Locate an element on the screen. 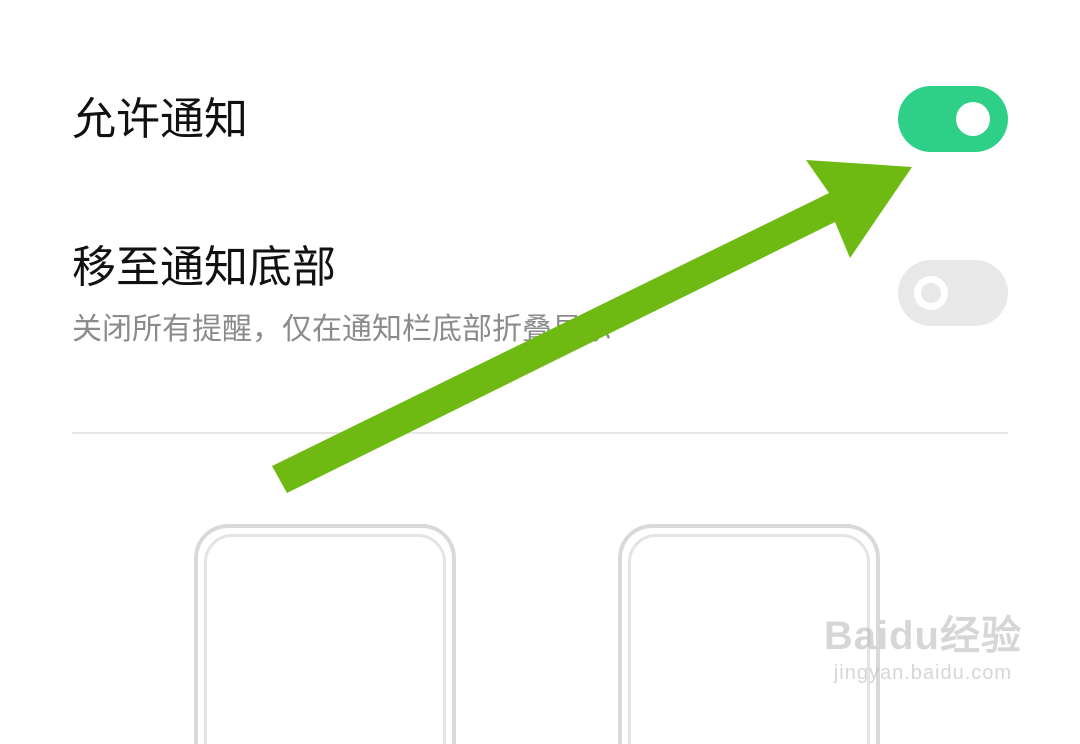 The width and height of the screenshot is (1080, 744). allow-notifications-row: 允许通知 is located at coordinates (540, 119).